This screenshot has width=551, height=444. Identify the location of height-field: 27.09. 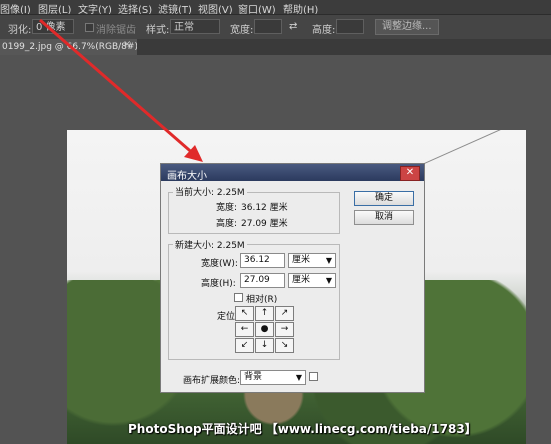
(262, 280).